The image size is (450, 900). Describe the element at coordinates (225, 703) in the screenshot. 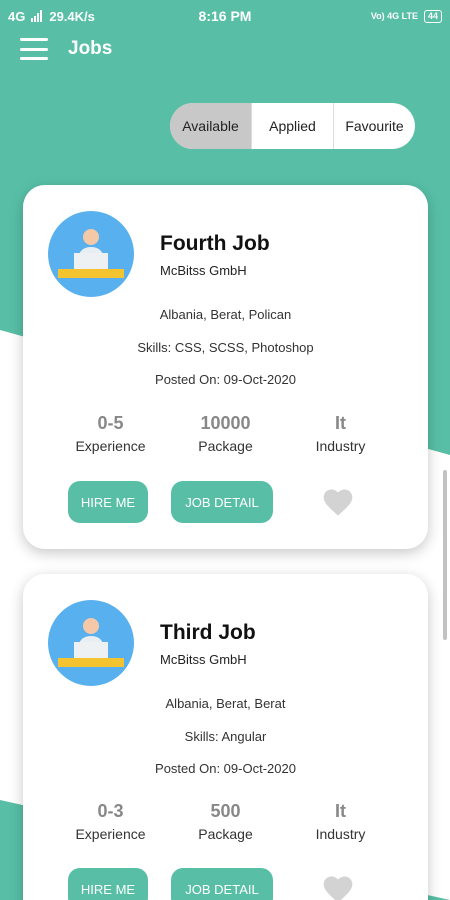

I see `job-location: Albania, Berat, Berat` at that location.